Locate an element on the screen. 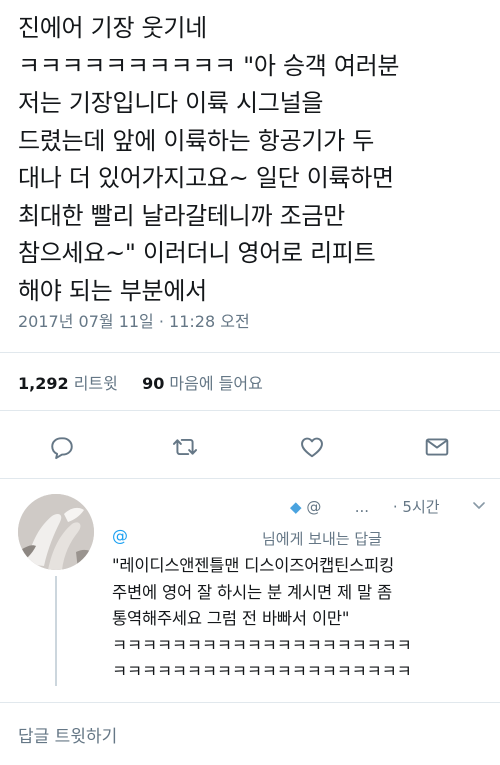 The height and width of the screenshot is (765, 500). retweet-stat: 1,292 리트윗 is located at coordinates (70, 383).